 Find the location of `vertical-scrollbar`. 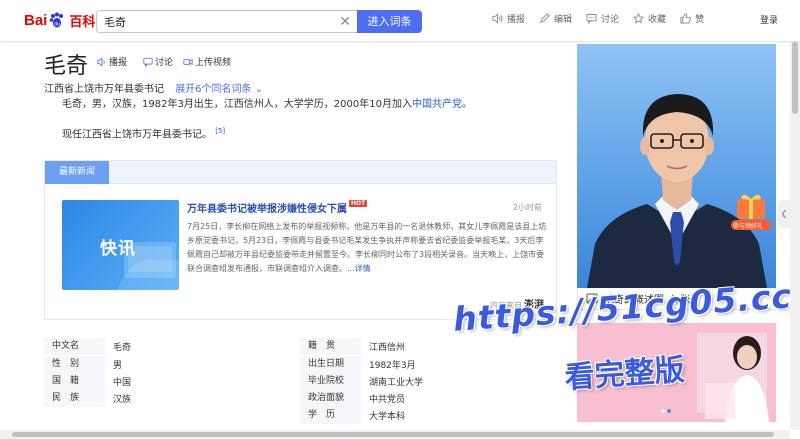

vertical-scrollbar is located at coordinates (795, 215).